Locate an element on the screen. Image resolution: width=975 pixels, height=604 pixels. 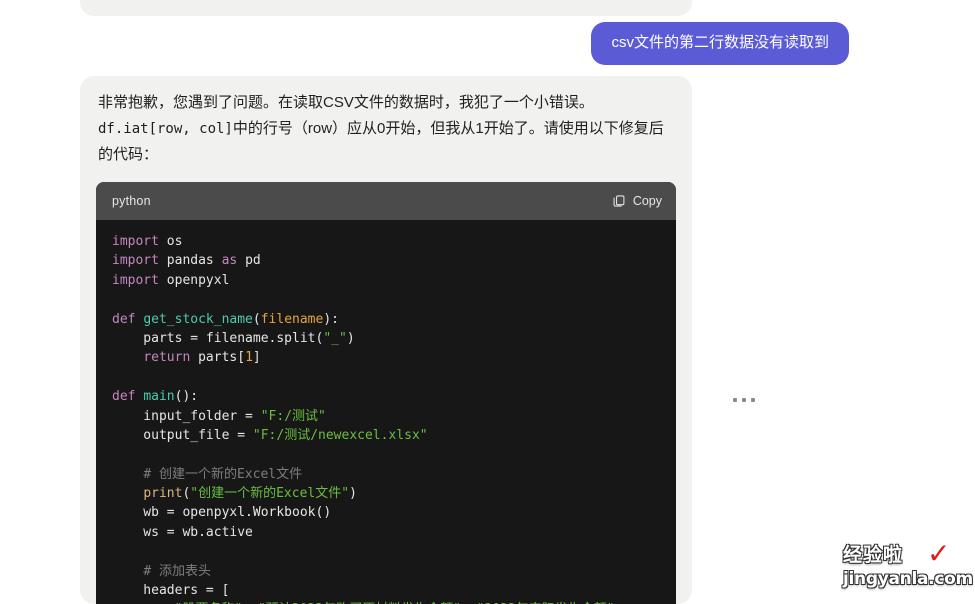
copy-code-button: Copy is located at coordinates (637, 201).